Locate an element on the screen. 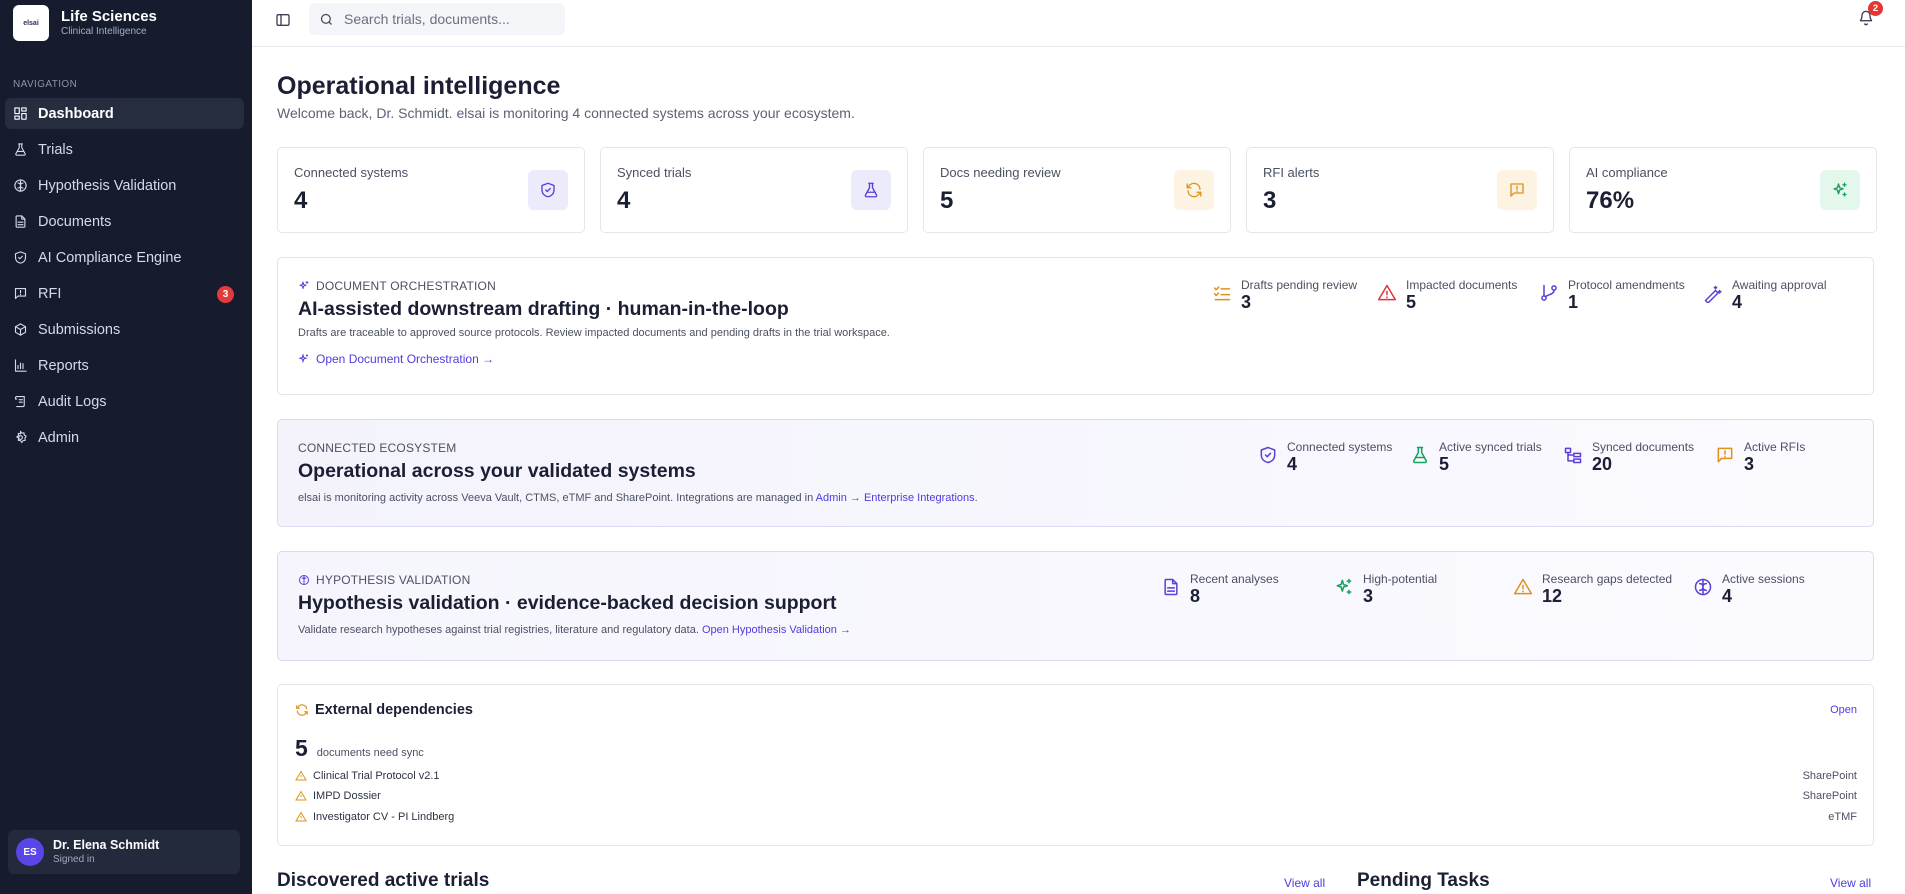 Image resolution: width=1905 pixels, height=894 pixels. tasks-view-all-link: View all is located at coordinates (1850, 883).